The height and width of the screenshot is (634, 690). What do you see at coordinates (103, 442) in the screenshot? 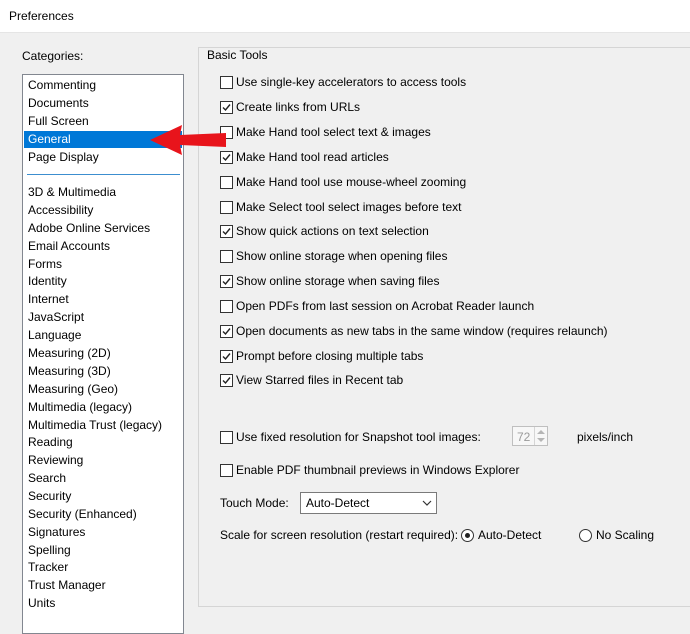
I see `category-item-reading: Reading` at bounding box center [103, 442].